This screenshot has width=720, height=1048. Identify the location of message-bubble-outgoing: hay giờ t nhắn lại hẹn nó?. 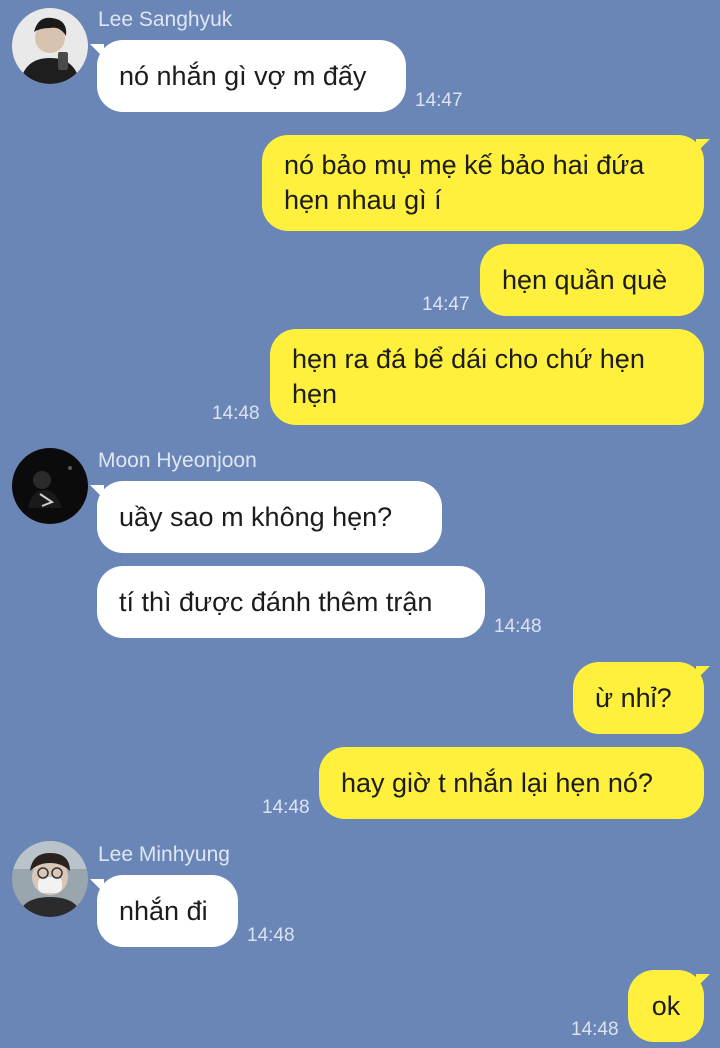
(511, 783).